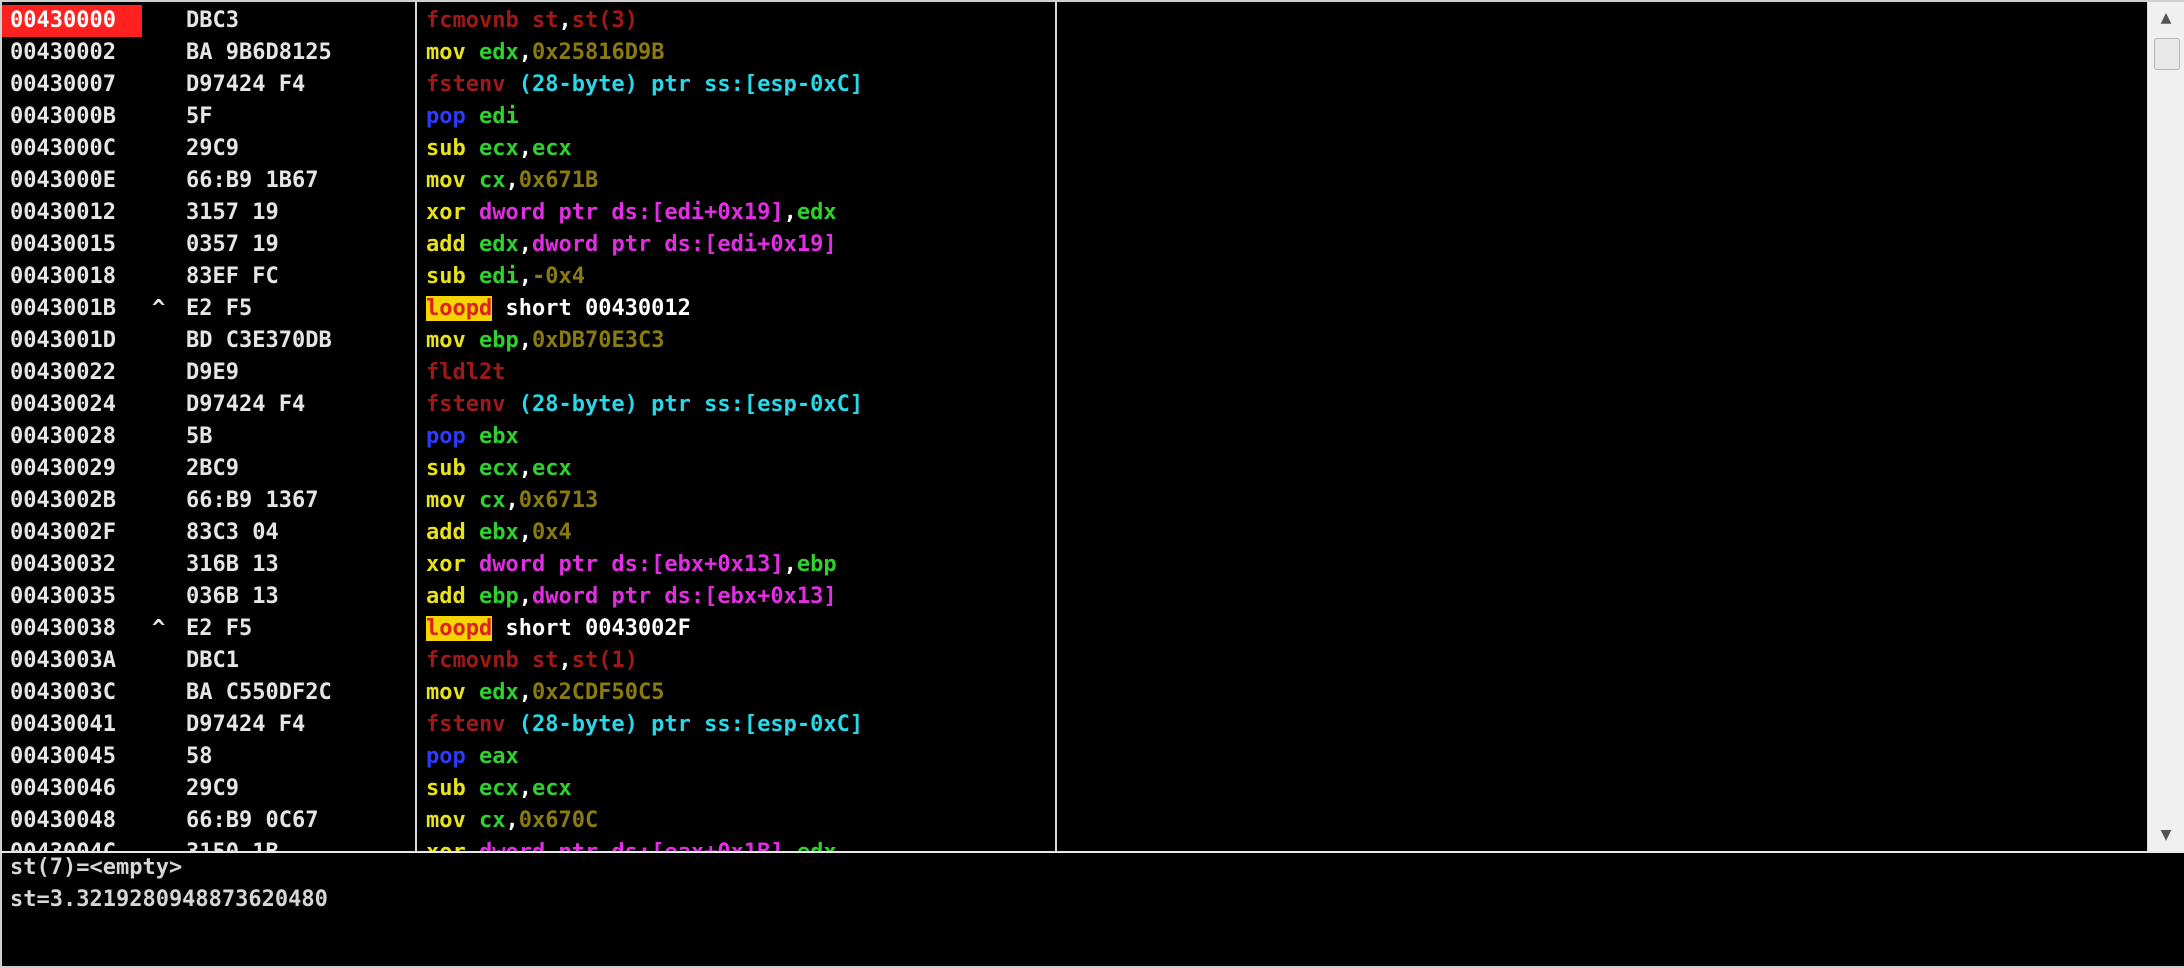 This screenshot has height=968, width=2184. What do you see at coordinates (2165, 426) in the screenshot?
I see `vertical-scrollbar: ▲ ▼` at bounding box center [2165, 426].